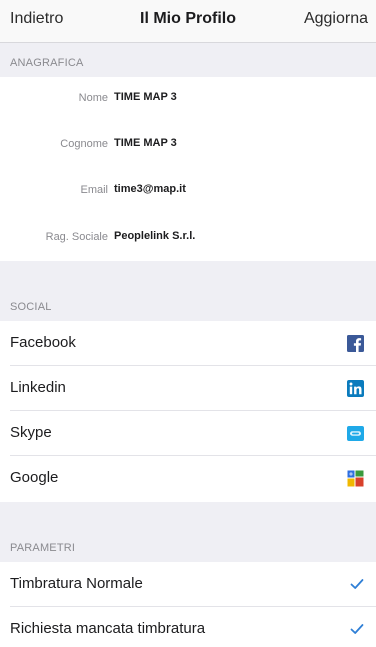  Describe the element at coordinates (76, 237) in the screenshot. I see `field-label: Rag. Sociale` at that location.